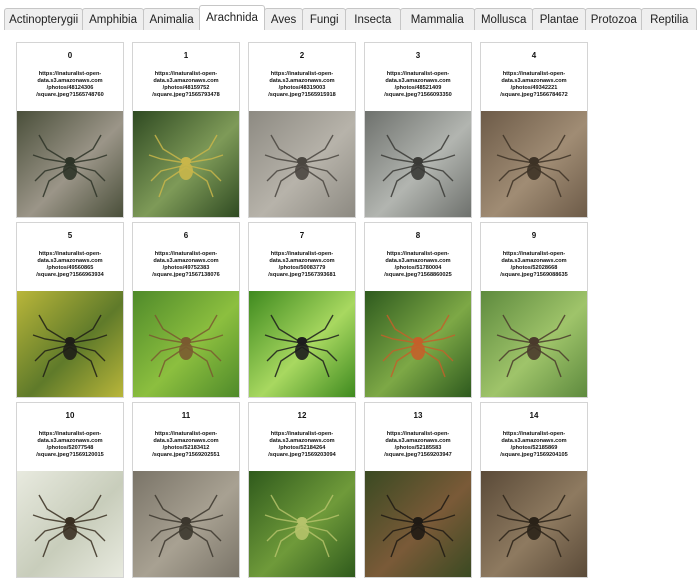 The width and height of the screenshot is (700, 584). I want to click on card-url-line: /photos/49342221, so click(534, 88).